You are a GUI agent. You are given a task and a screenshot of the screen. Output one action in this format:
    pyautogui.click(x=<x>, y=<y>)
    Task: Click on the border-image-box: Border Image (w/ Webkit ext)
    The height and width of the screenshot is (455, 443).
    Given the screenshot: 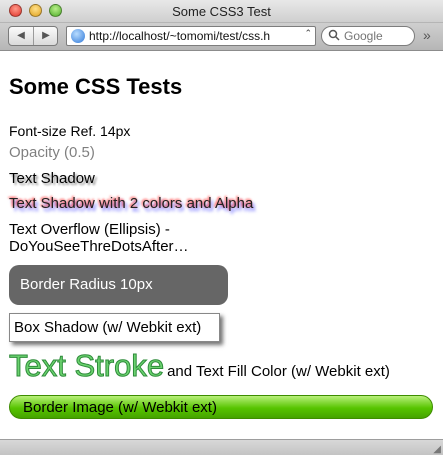 What is the action you would take?
    pyautogui.click(x=221, y=407)
    